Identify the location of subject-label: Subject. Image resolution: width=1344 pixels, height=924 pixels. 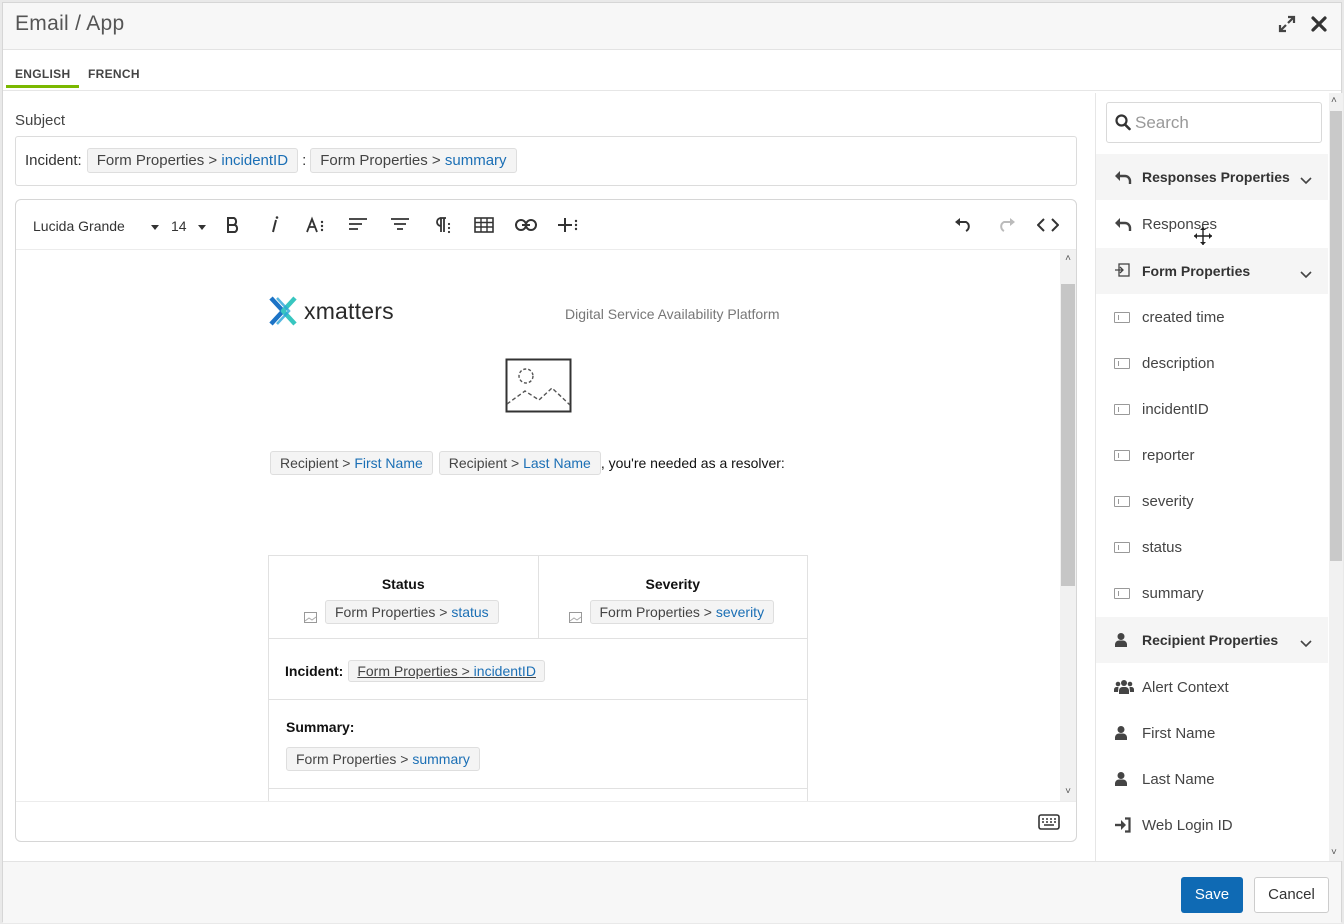
(40, 120).